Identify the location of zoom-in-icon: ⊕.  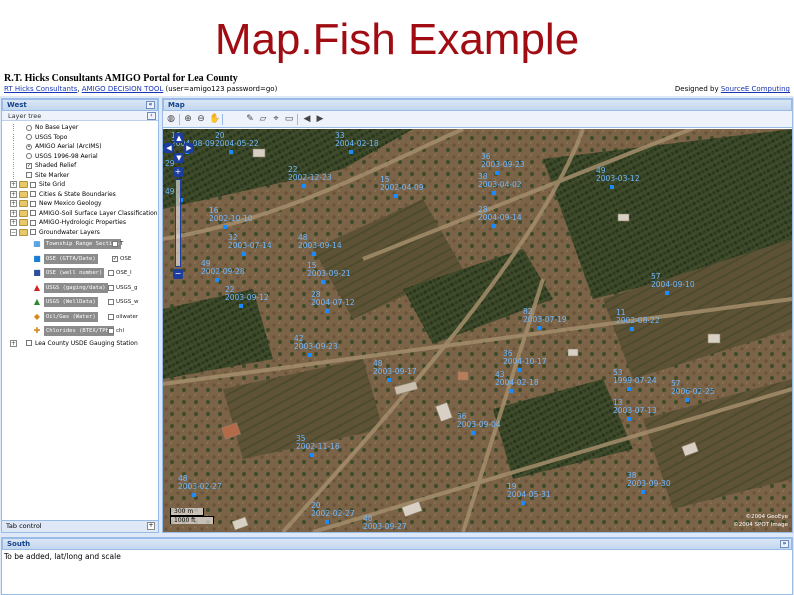
(188, 119).